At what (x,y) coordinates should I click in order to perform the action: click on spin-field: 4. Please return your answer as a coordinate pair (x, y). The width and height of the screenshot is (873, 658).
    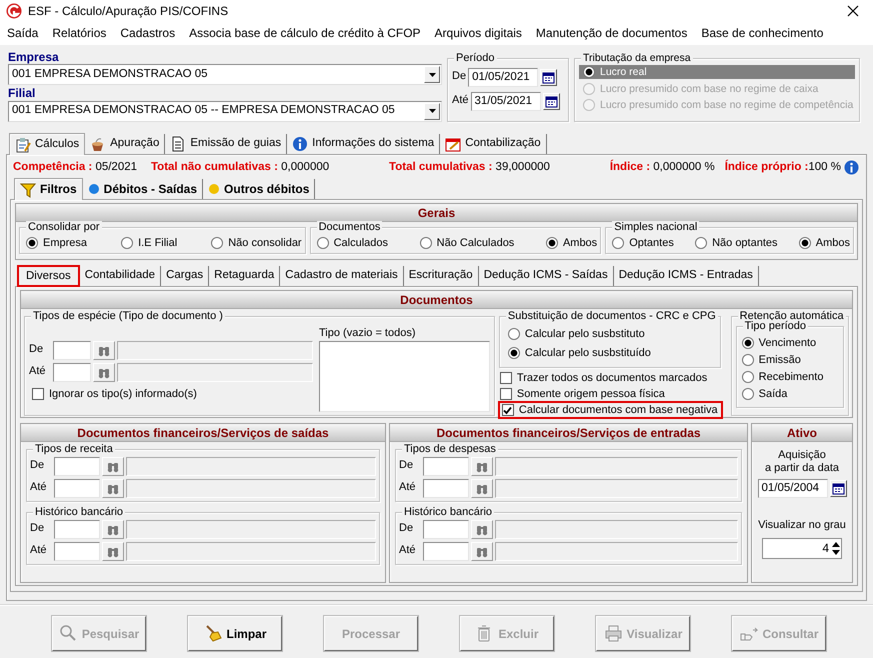
    Looking at the image, I should click on (802, 548).